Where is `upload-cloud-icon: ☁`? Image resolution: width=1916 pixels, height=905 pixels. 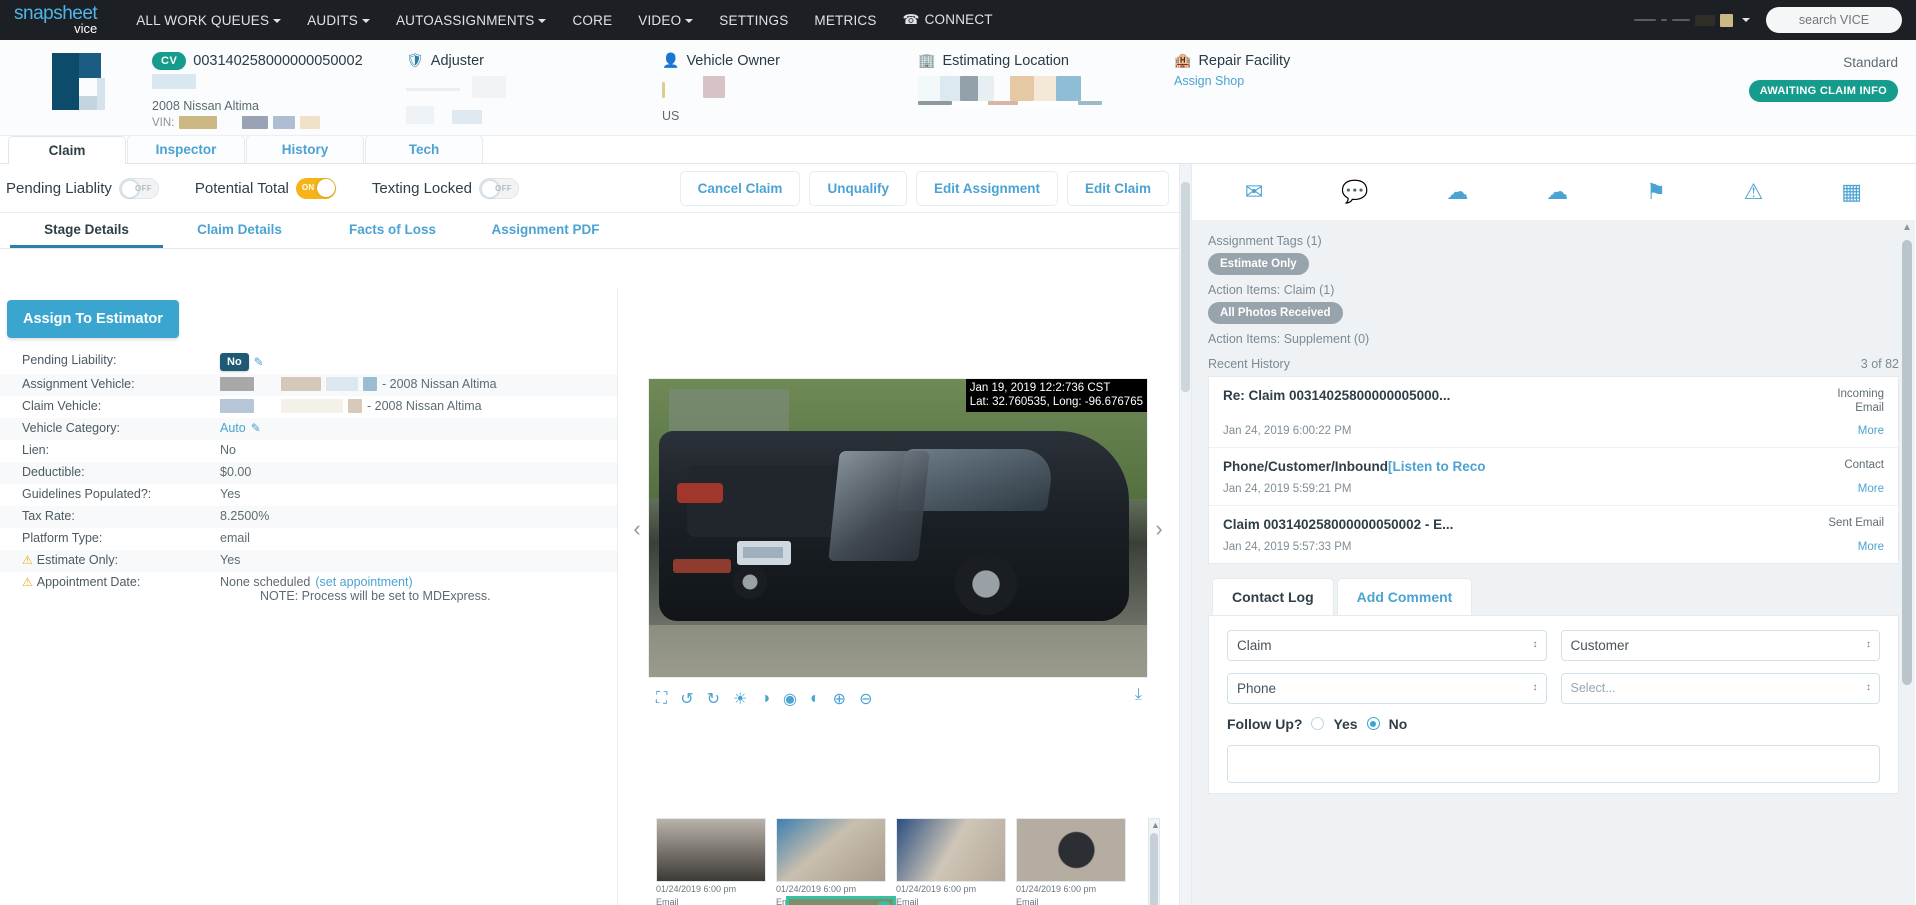 upload-cloud-icon: ☁ is located at coordinates (1457, 192).